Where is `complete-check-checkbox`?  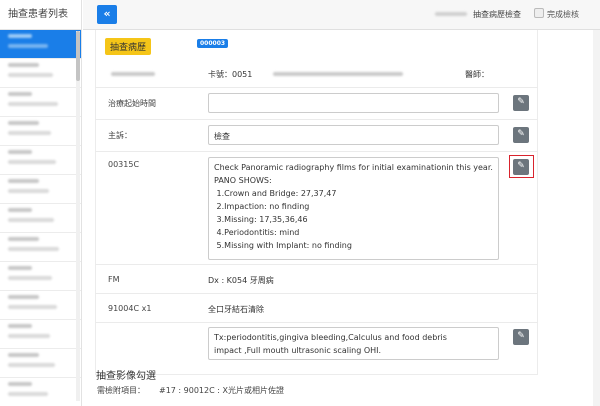
complete-check-checkbox is located at coordinates (539, 13).